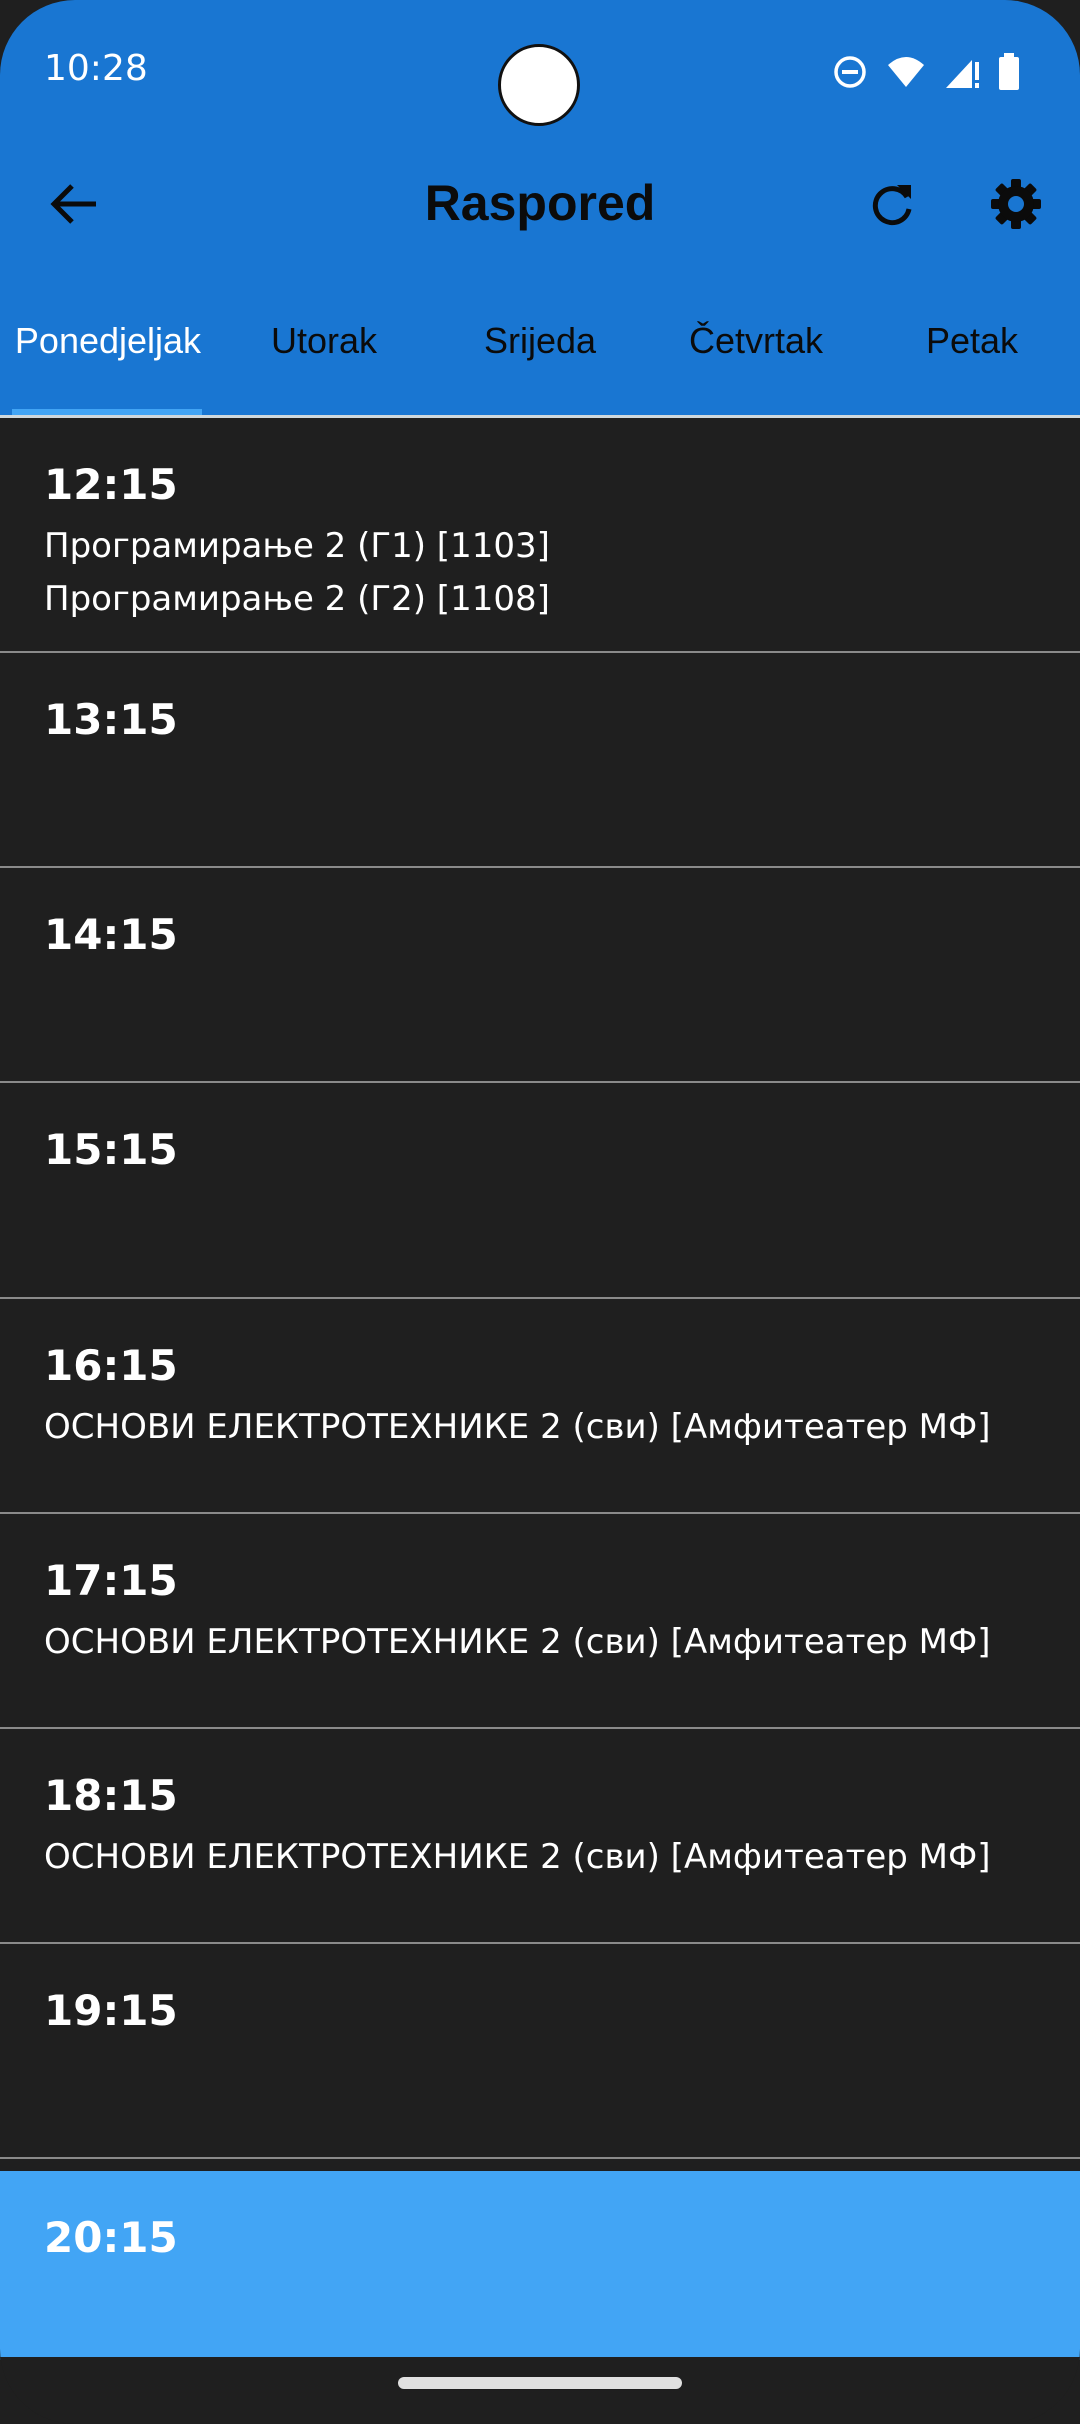 The width and height of the screenshot is (1080, 2424). What do you see at coordinates (906, 72) in the screenshot?
I see `wifi-icon` at bounding box center [906, 72].